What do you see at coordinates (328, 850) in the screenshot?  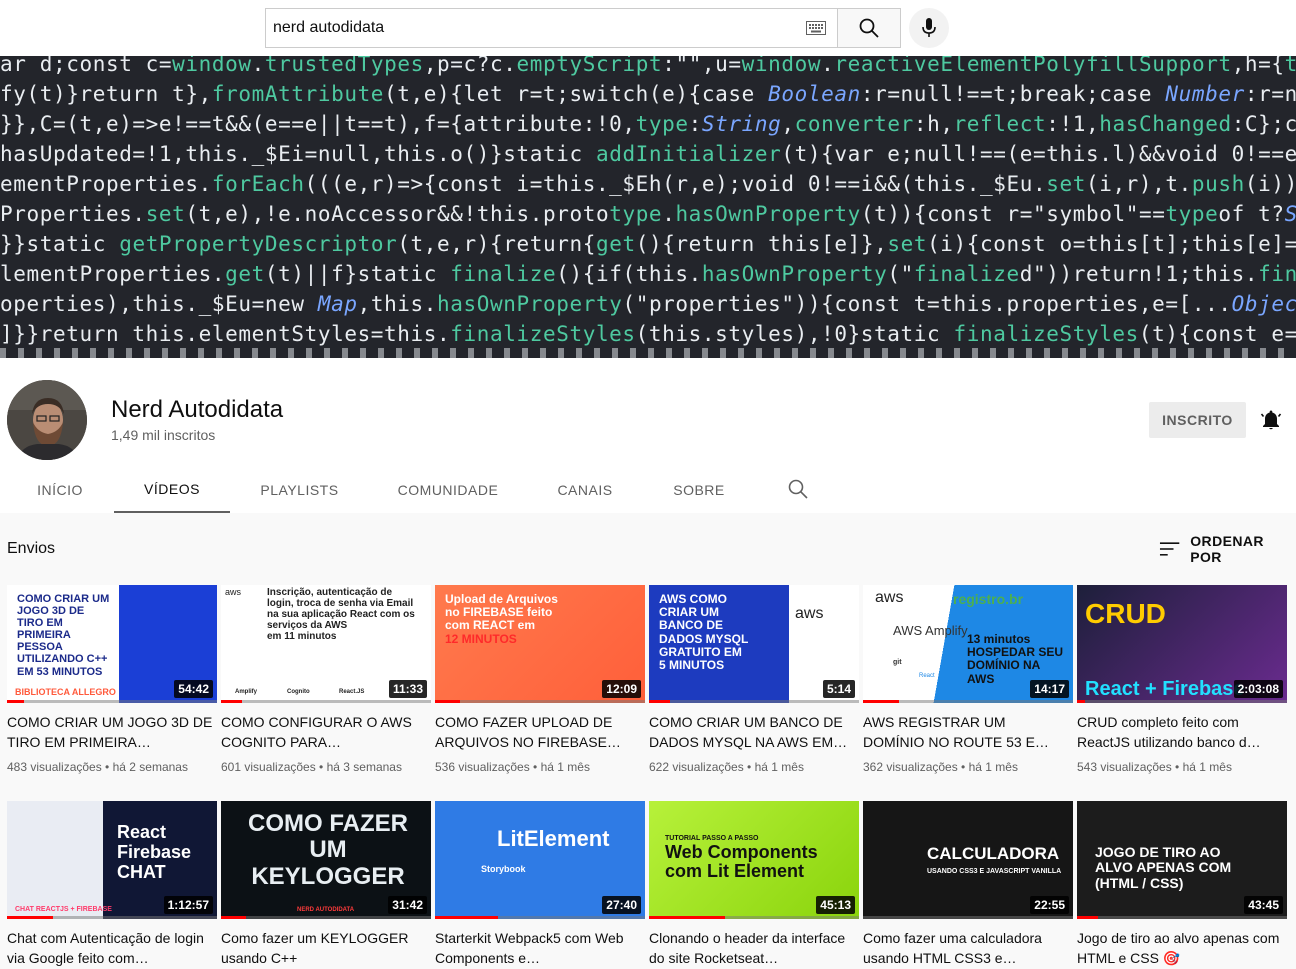 I see `thumbnail-text: COMO FAZER UM KEYLOGGER` at bounding box center [328, 850].